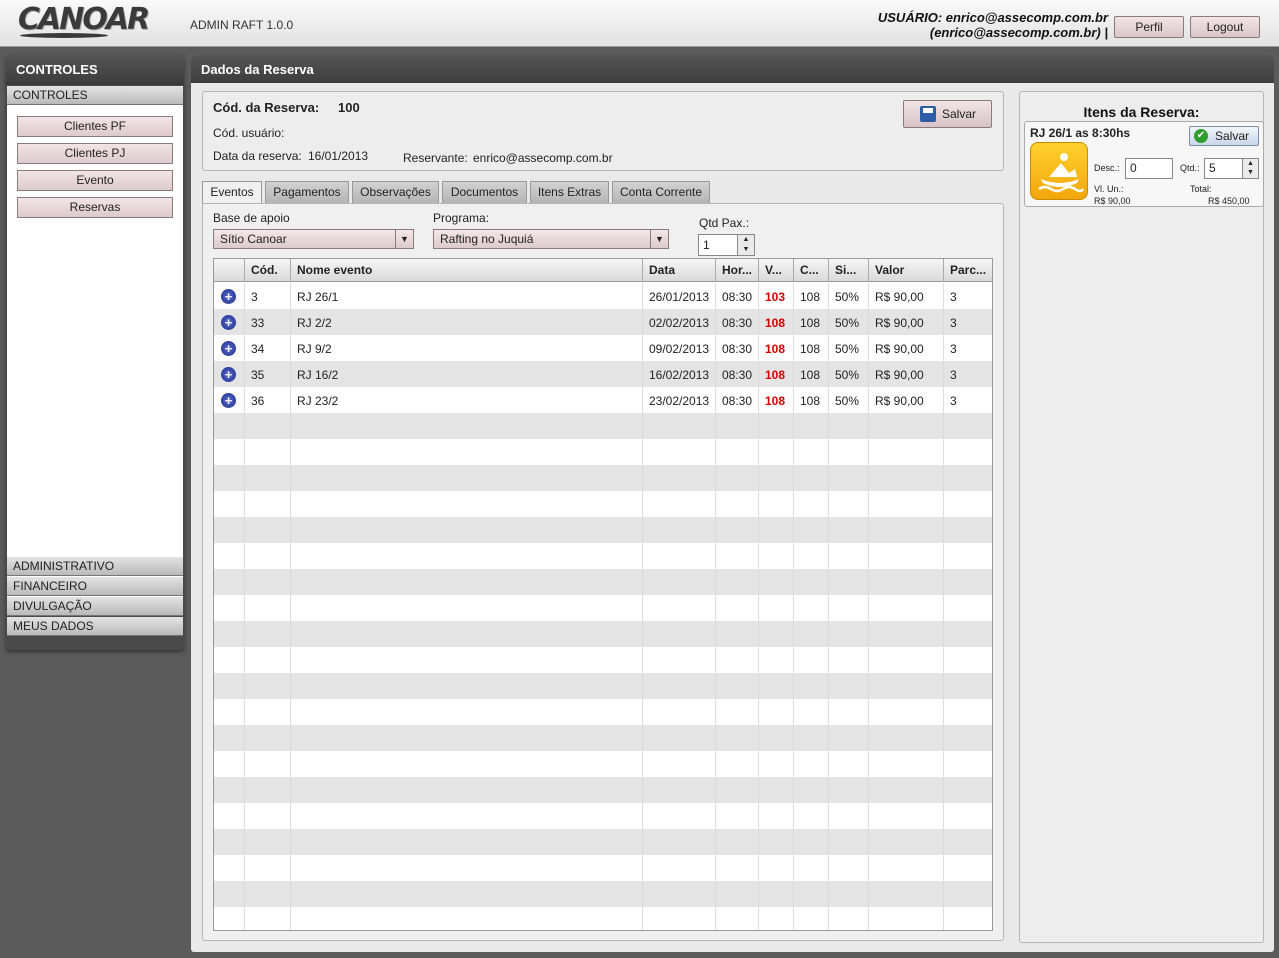  What do you see at coordinates (811, 322) in the screenshot?
I see `cell-c: 108` at bounding box center [811, 322].